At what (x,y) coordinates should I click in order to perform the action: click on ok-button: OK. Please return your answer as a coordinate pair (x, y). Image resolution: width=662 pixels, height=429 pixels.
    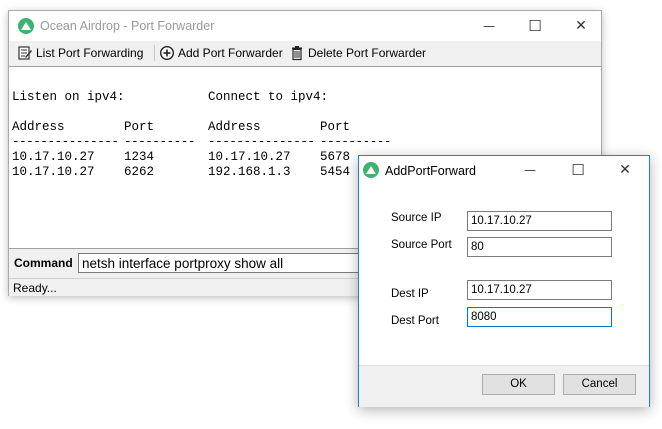
    Looking at the image, I should click on (518, 384).